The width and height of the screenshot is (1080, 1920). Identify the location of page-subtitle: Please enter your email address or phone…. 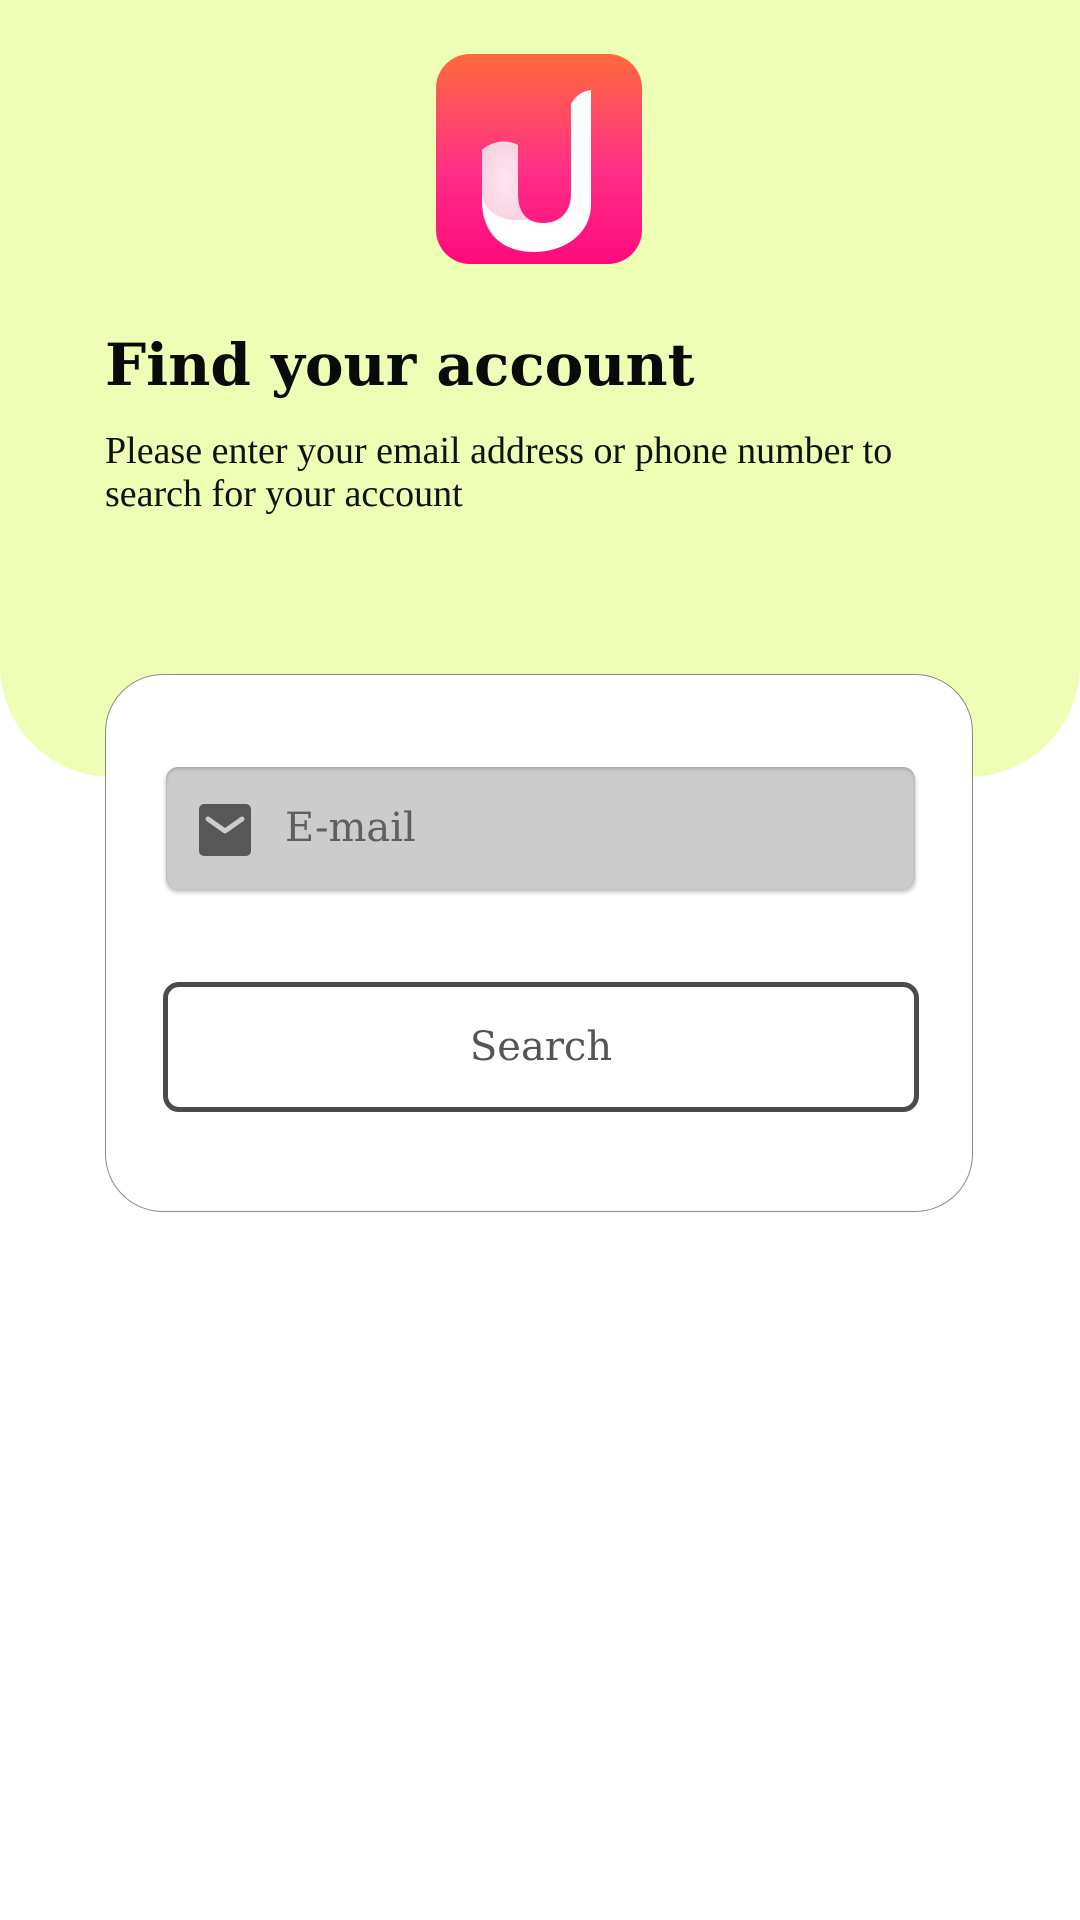
(499, 472).